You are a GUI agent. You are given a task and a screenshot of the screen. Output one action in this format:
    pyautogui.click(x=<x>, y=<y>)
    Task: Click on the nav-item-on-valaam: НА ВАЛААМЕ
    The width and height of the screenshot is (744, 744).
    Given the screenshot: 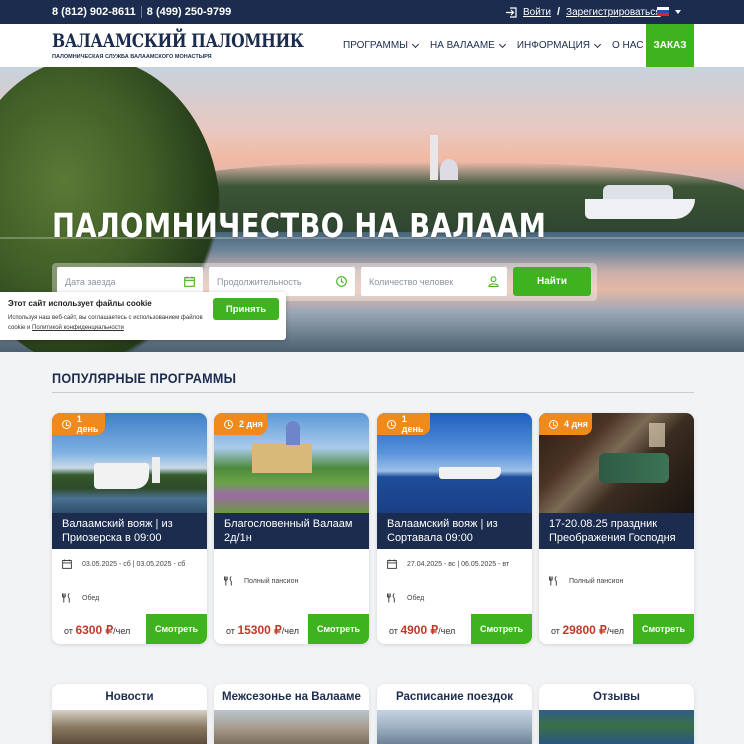 What is the action you would take?
    pyautogui.click(x=468, y=45)
    